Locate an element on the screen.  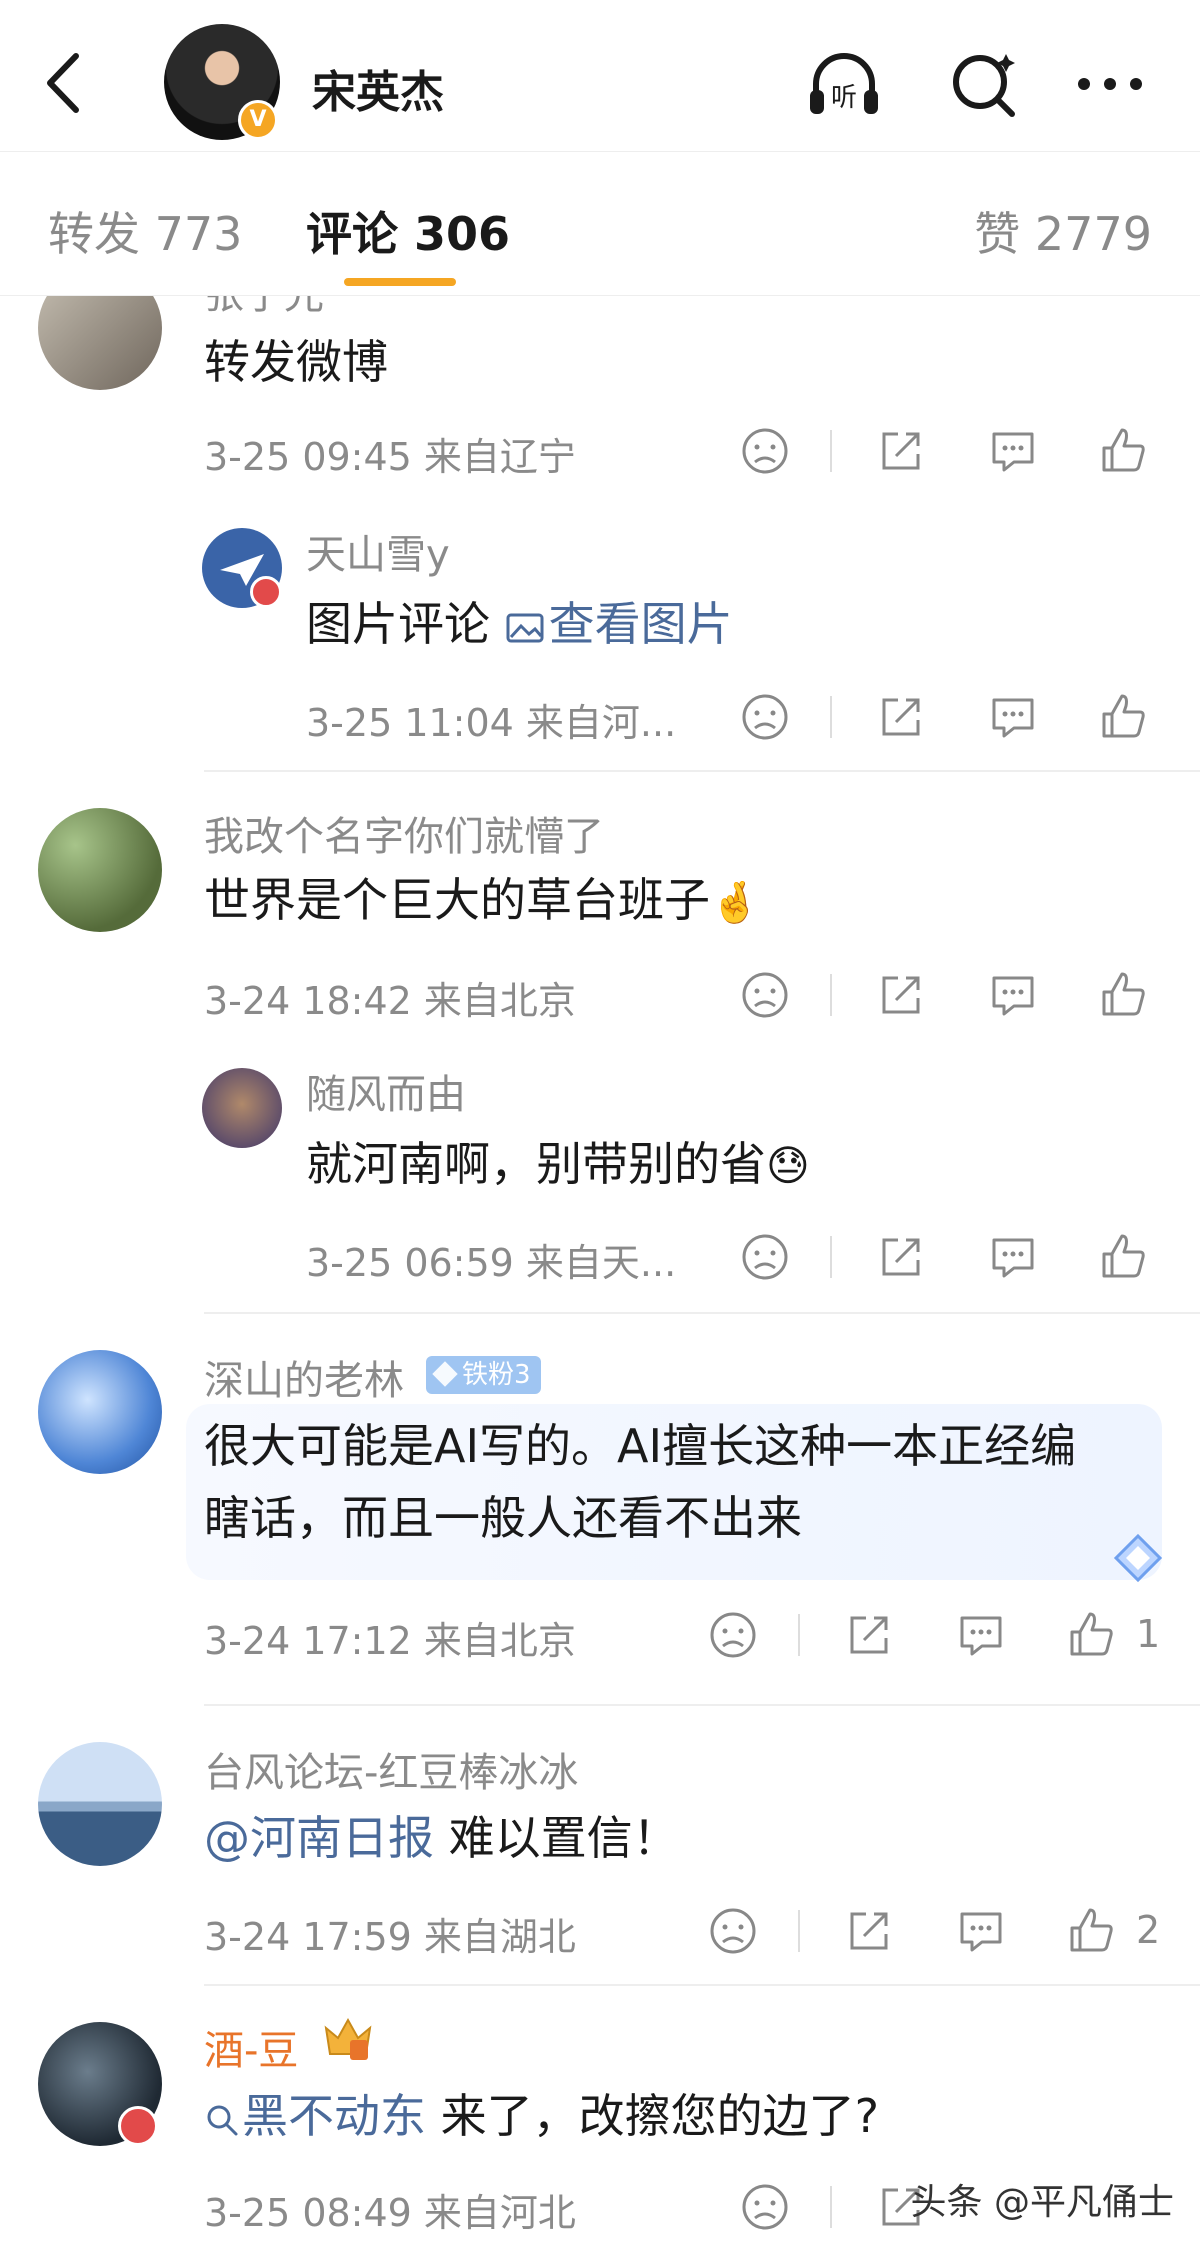
reply-username: 随风而由 is located at coordinates (386, 1091).